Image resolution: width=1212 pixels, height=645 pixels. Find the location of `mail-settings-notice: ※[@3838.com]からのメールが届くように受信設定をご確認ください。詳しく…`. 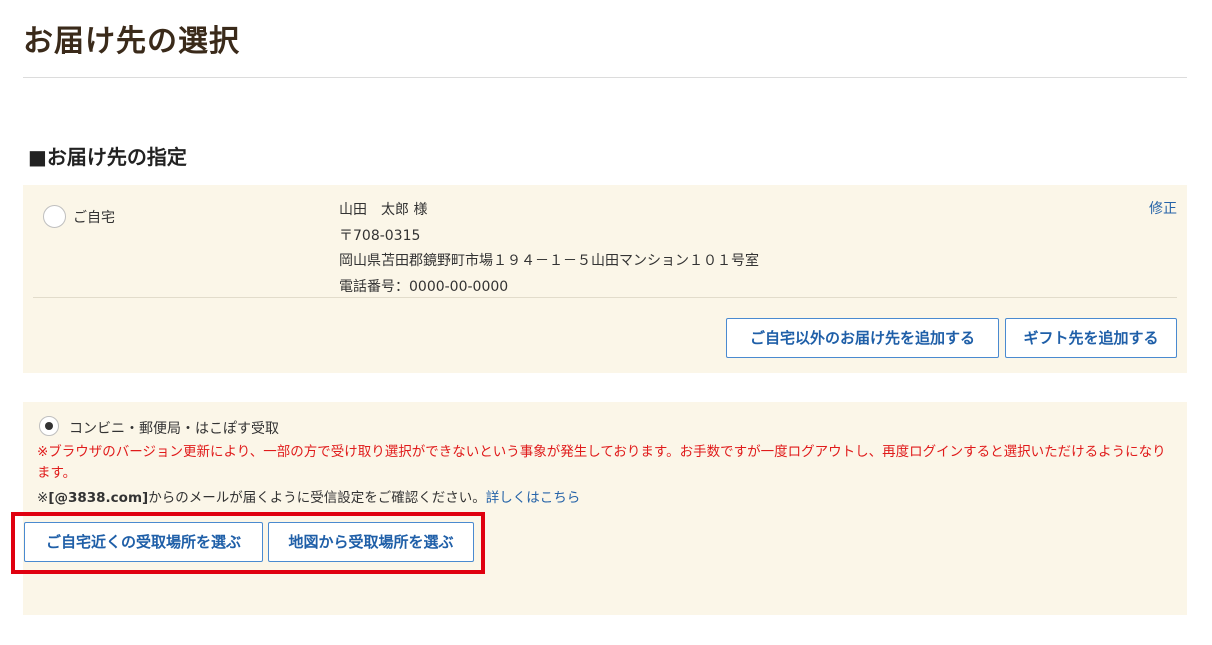

mail-settings-notice: ※[@3838.com]からのメールが届くように受信設定をご確認ください。詳しく… is located at coordinates (308, 496).